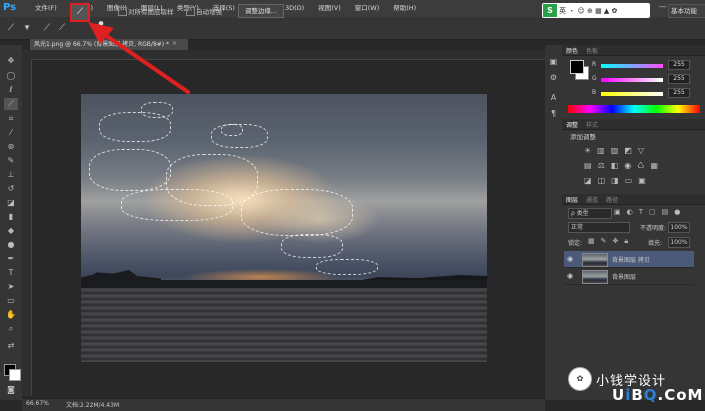 Image resolution: width=705 pixels, height=411 pixels. I want to click on dropdown-arrow-icon: ▾, so click(27, 28).